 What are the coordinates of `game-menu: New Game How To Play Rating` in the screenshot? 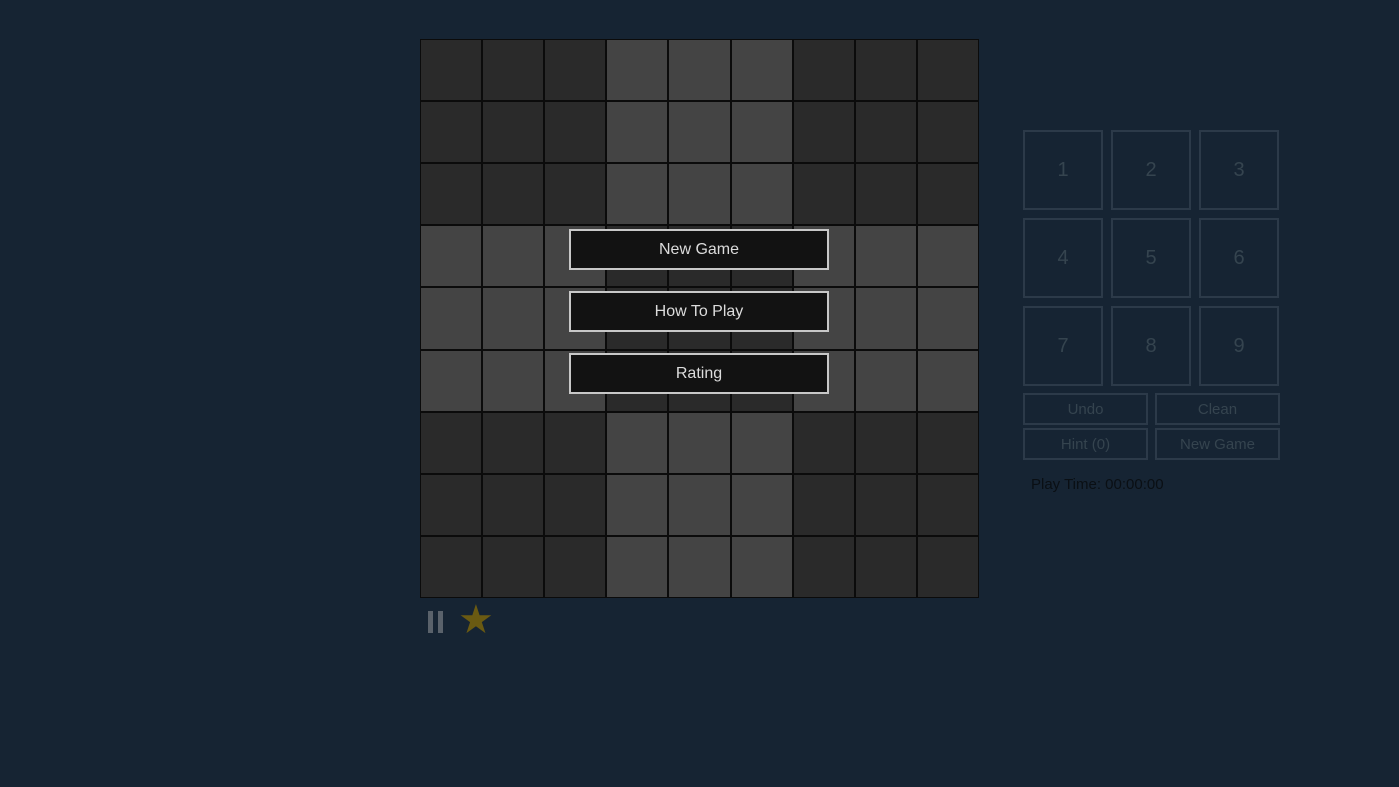 It's located at (699, 322).